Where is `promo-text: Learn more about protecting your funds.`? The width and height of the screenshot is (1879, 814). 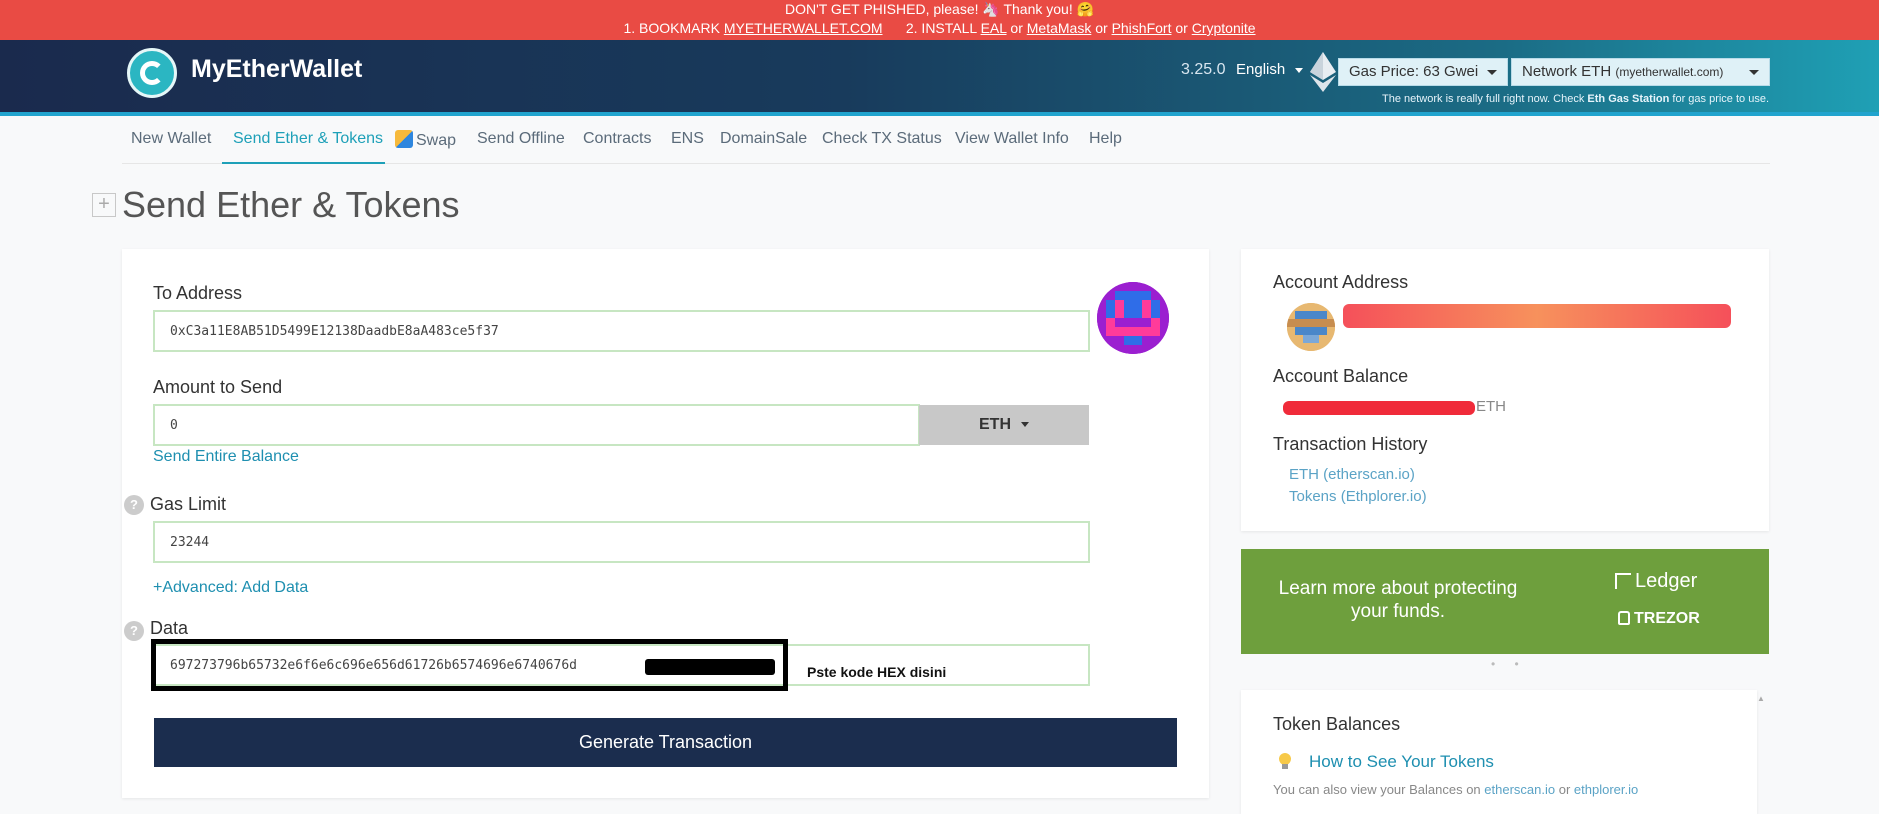
promo-text: Learn more about protecting your funds. is located at coordinates (1398, 600).